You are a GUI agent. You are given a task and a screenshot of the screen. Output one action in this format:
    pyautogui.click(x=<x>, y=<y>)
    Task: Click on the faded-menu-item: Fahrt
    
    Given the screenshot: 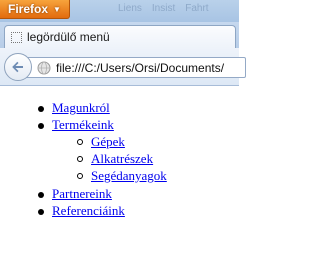 What is the action you would take?
    pyautogui.click(x=197, y=8)
    